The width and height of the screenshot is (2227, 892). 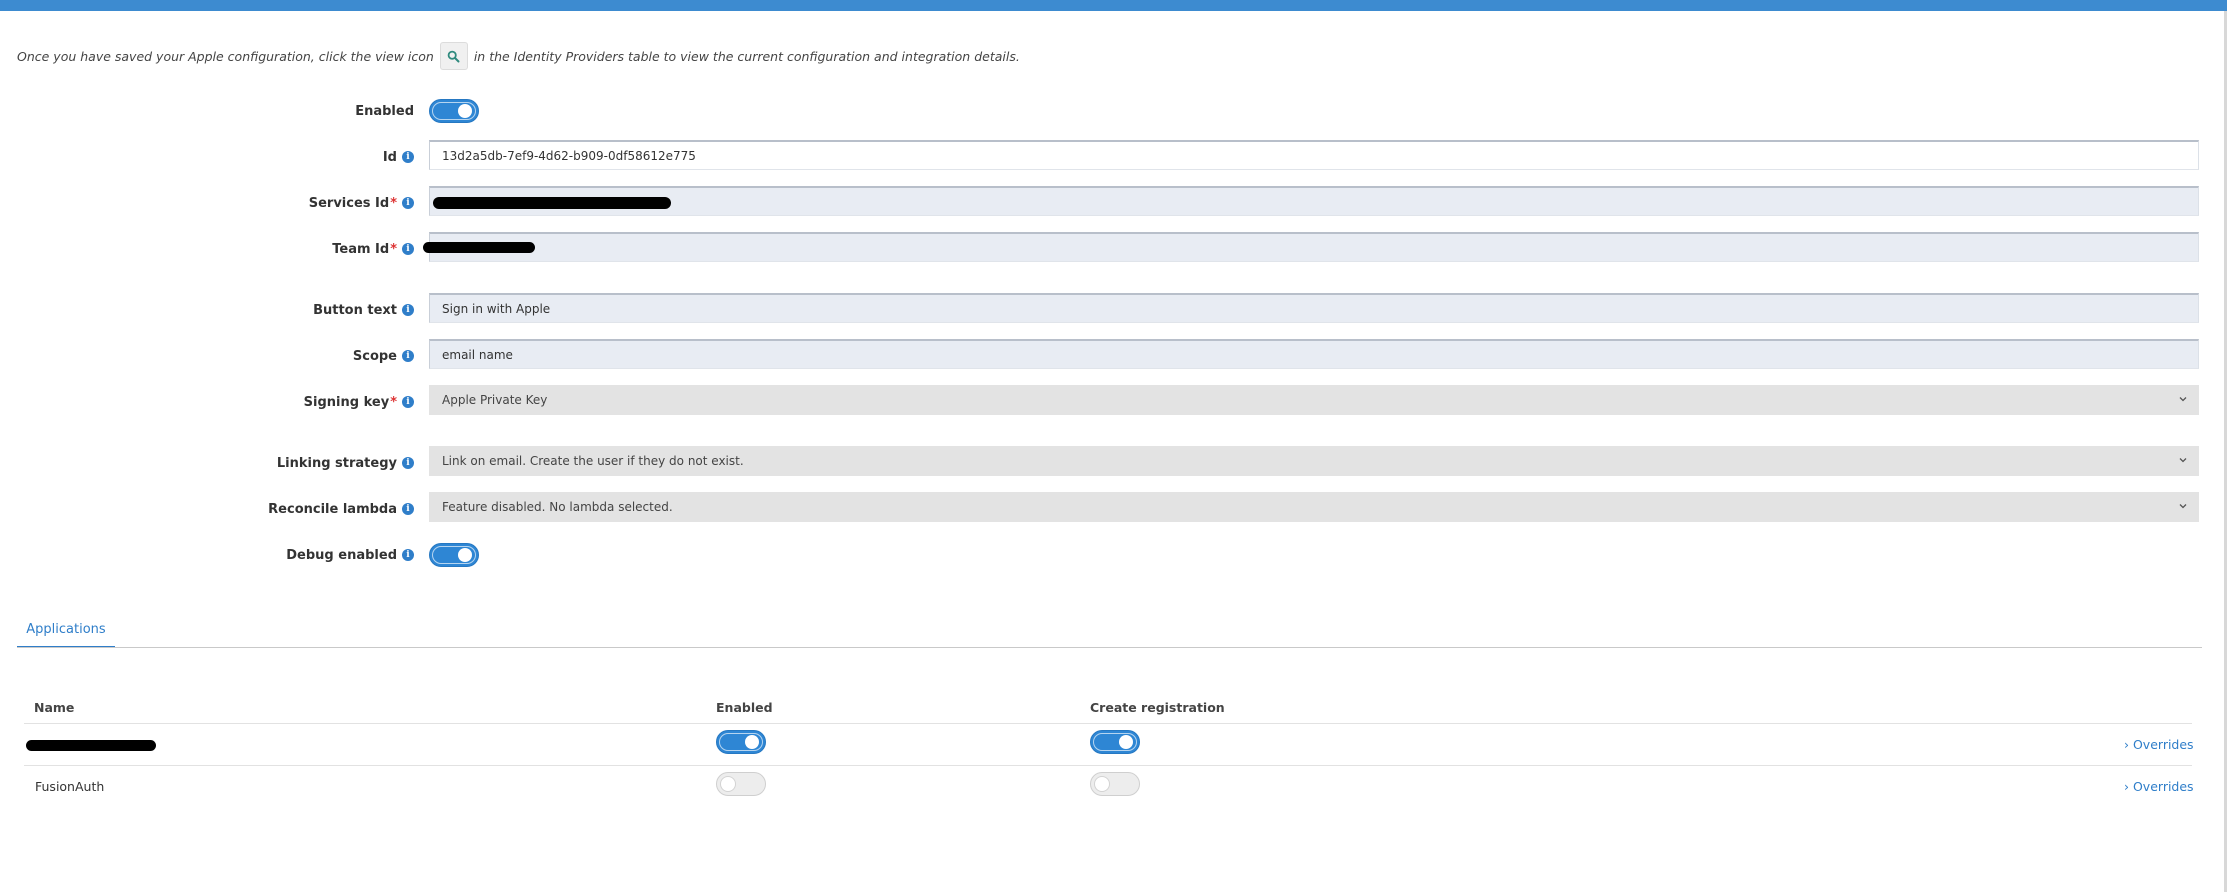 I want to click on table-row-divider, so click(x=1108, y=765).